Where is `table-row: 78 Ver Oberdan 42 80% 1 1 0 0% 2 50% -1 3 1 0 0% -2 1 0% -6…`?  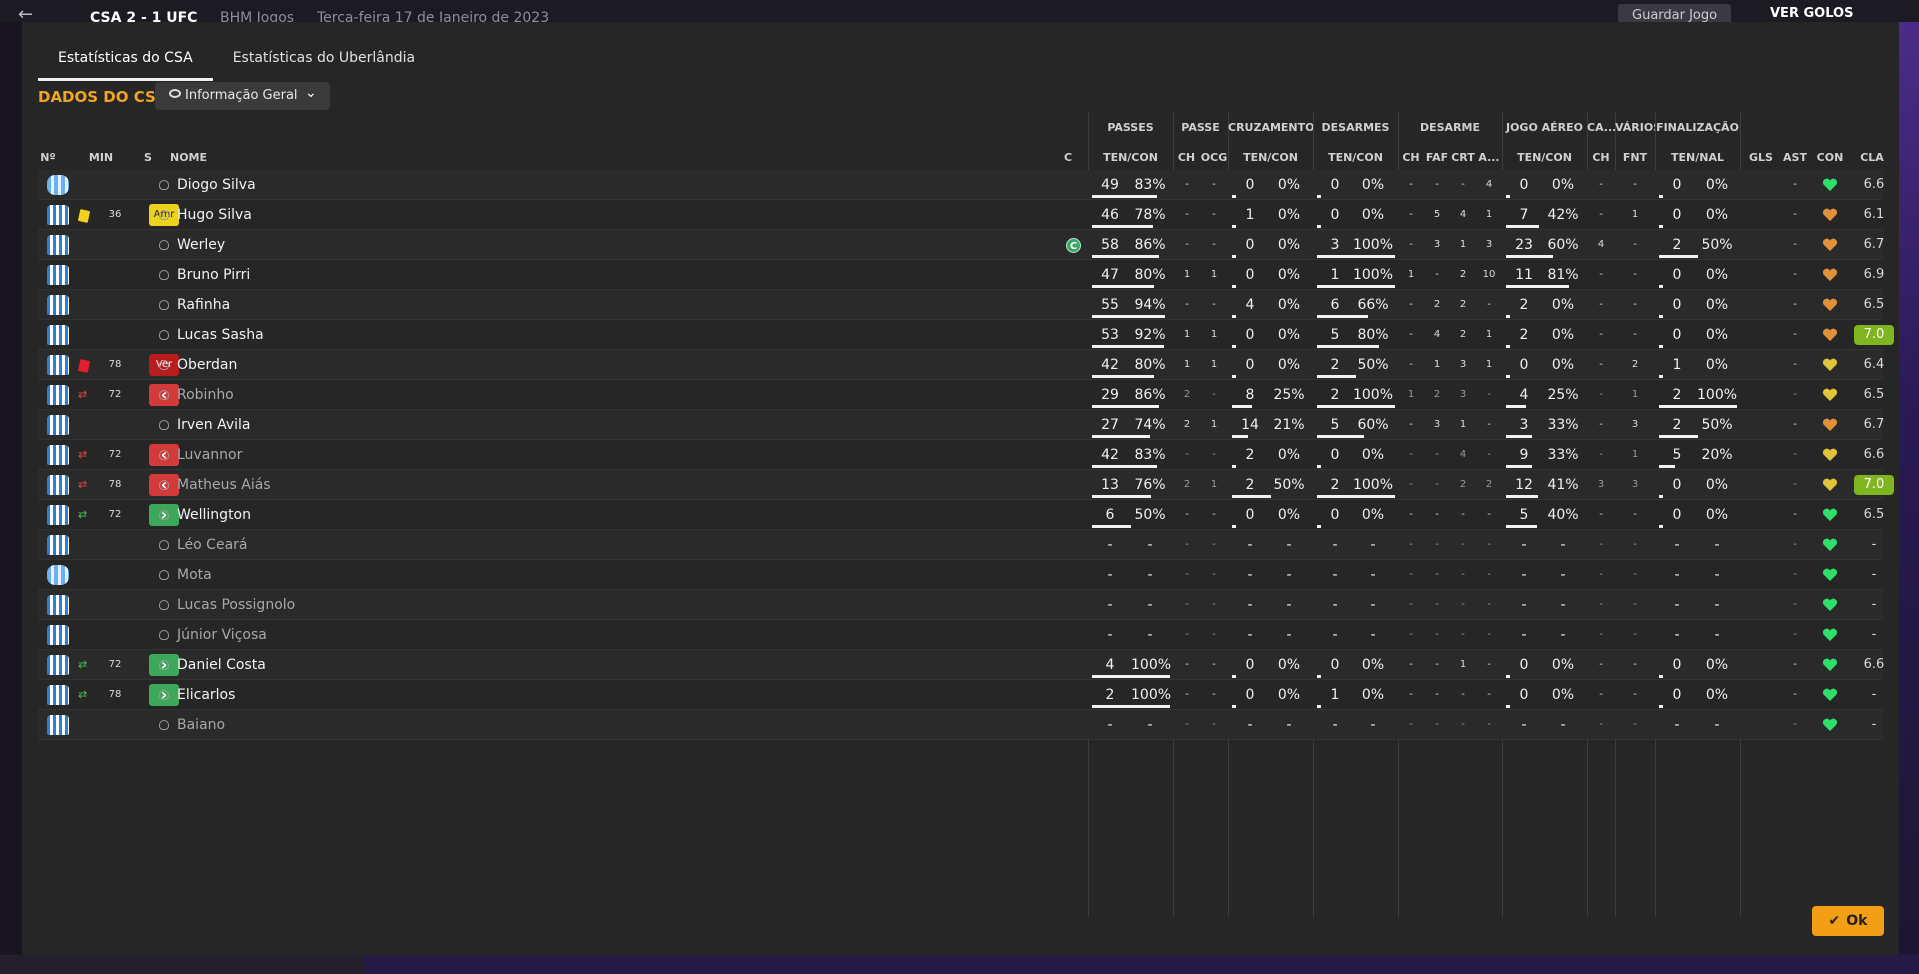
table-row: 78 Ver Oberdan 42 80% 1 1 0 0% 2 50% -1 3 1 0 0% -2 1 0% -6… is located at coordinates (961, 365).